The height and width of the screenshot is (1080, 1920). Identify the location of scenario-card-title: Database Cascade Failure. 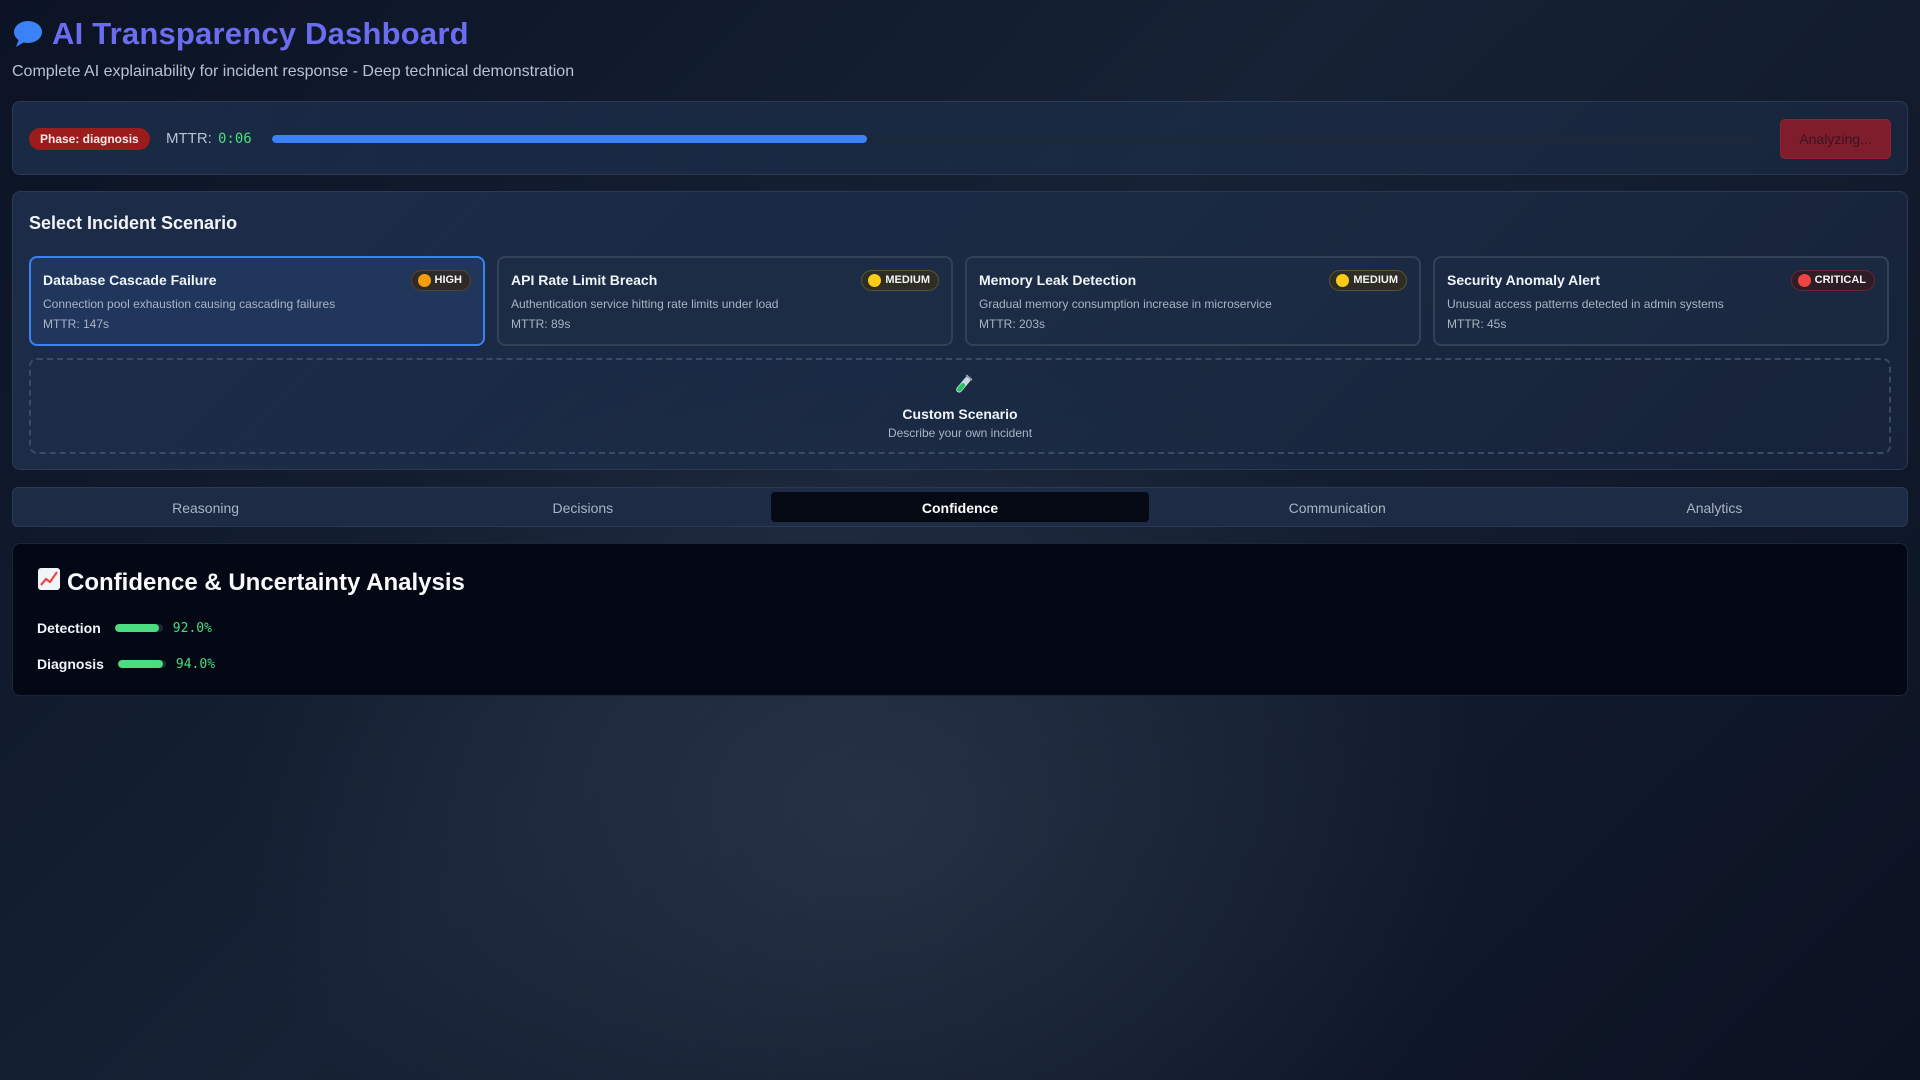
(130, 280).